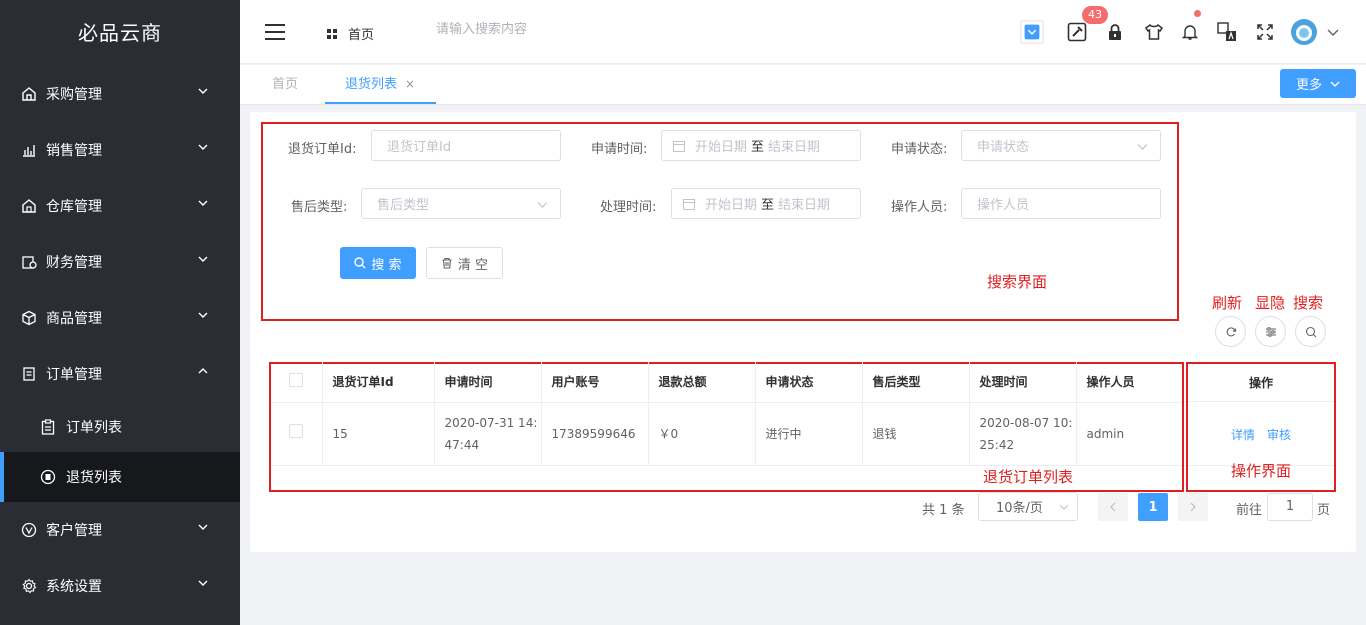 Image resolution: width=1366 pixels, height=625 pixels. I want to click on goto-page-input: 1, so click(1290, 507).